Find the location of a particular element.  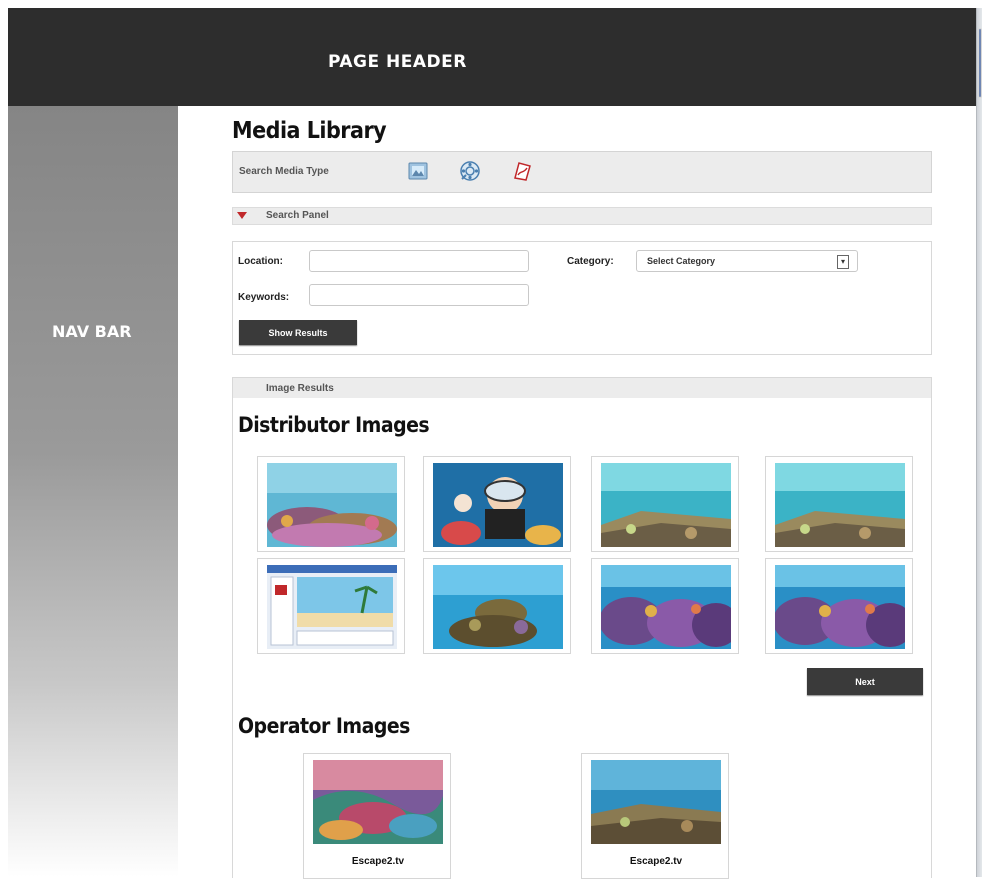

scuba-diver-photo is located at coordinates (498, 505).